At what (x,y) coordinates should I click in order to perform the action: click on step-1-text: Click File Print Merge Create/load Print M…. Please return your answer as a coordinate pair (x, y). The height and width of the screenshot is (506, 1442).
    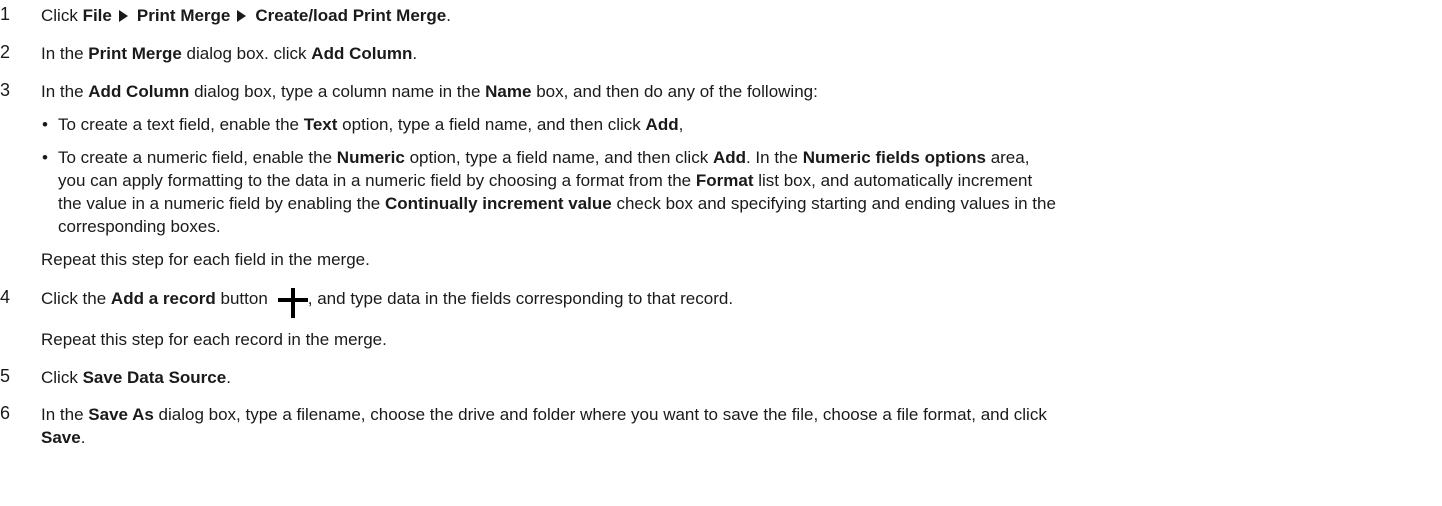
    Looking at the image, I should click on (246, 15).